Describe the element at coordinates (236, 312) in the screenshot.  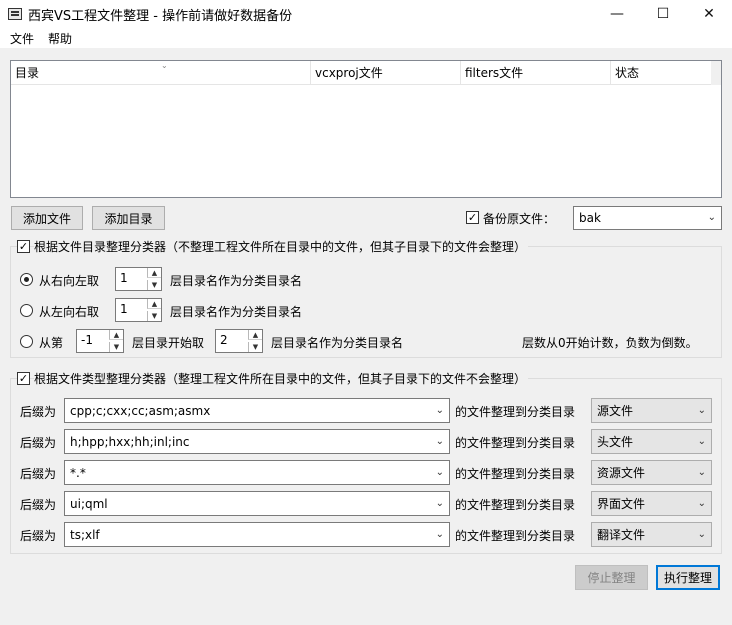
I see `left-to-right-suffix: 层目录名作为分类目录名` at that location.